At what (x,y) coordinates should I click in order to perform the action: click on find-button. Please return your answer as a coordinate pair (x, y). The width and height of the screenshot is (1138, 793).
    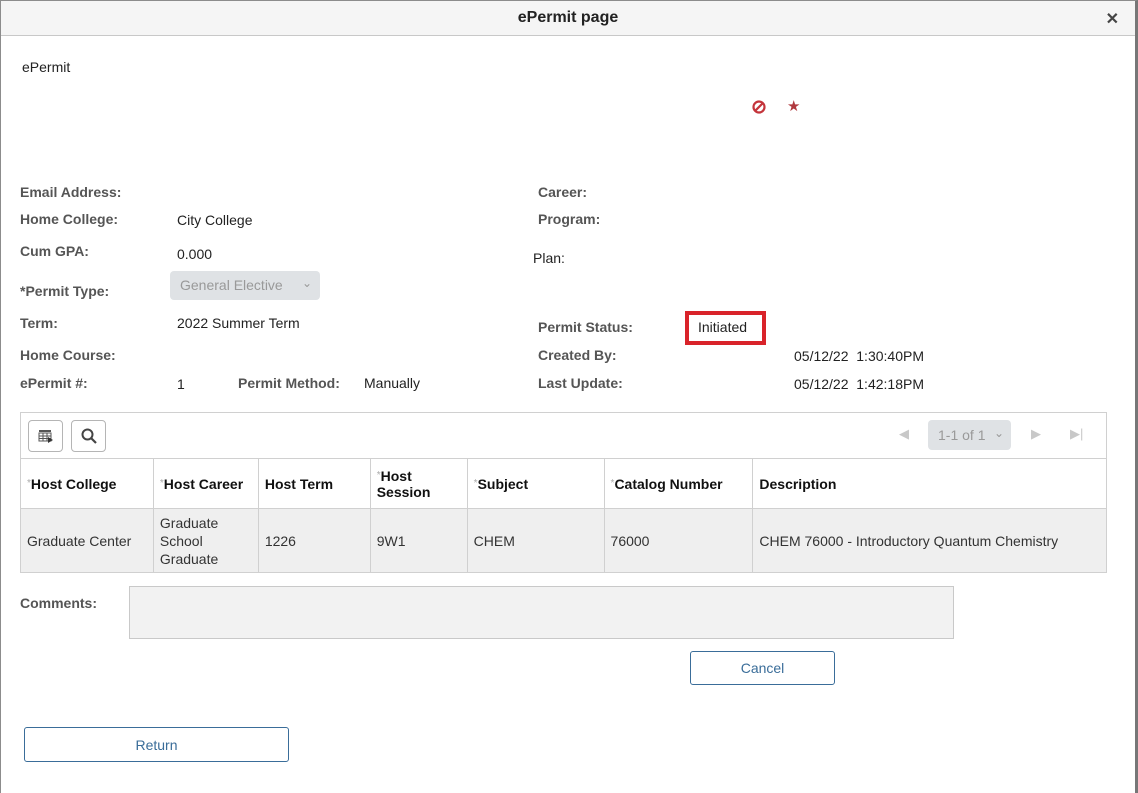
    Looking at the image, I should click on (88, 436).